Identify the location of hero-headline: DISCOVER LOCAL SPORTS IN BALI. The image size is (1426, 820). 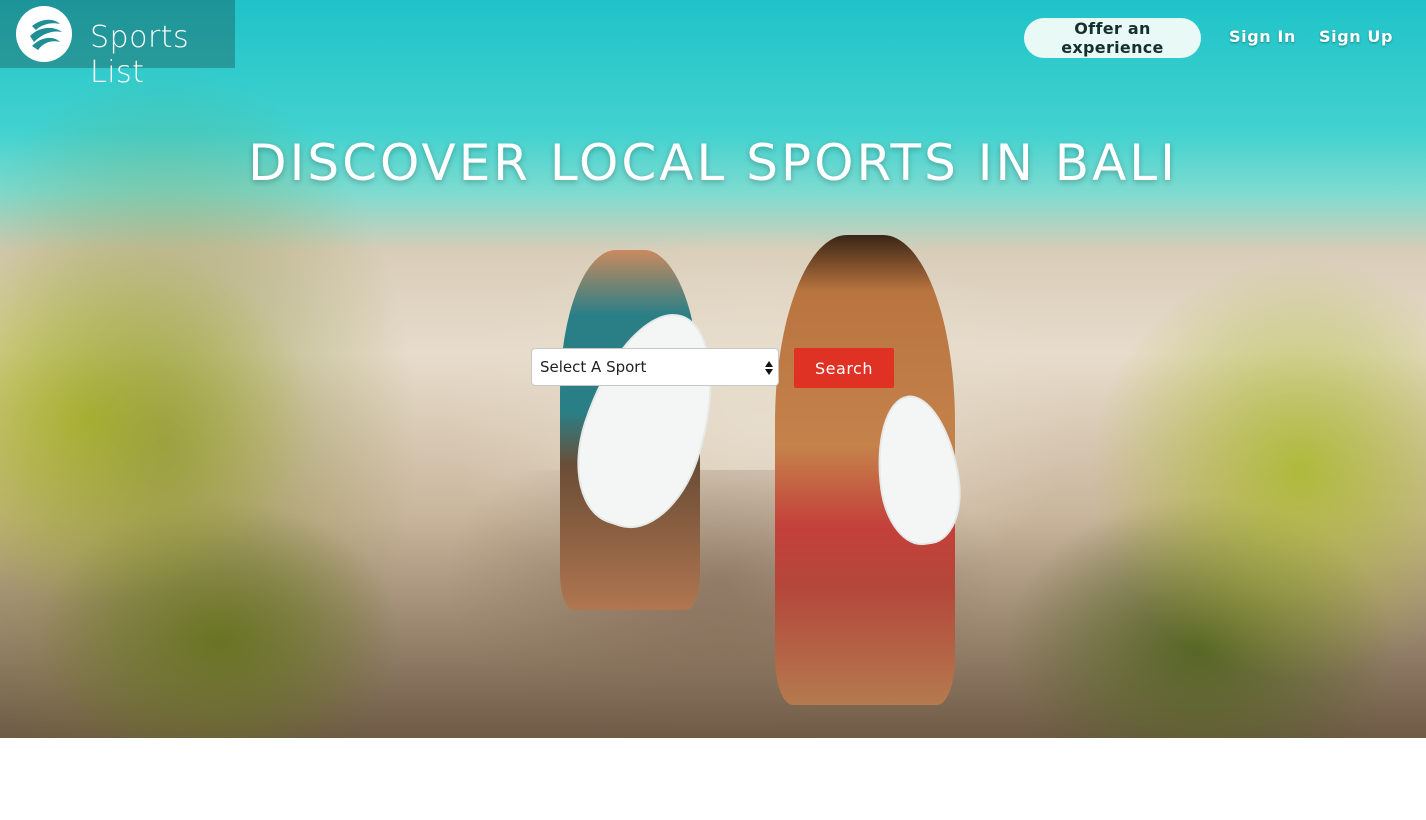
(713, 163).